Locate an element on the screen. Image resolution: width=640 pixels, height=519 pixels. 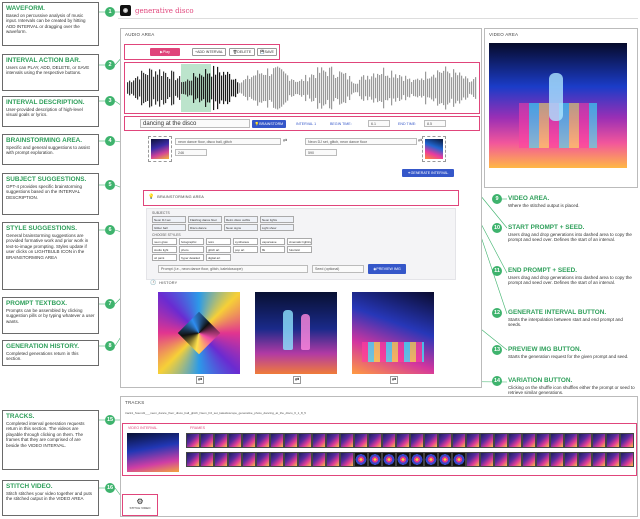
save-button: 💾 SAVE is located at coordinates (267, 52).